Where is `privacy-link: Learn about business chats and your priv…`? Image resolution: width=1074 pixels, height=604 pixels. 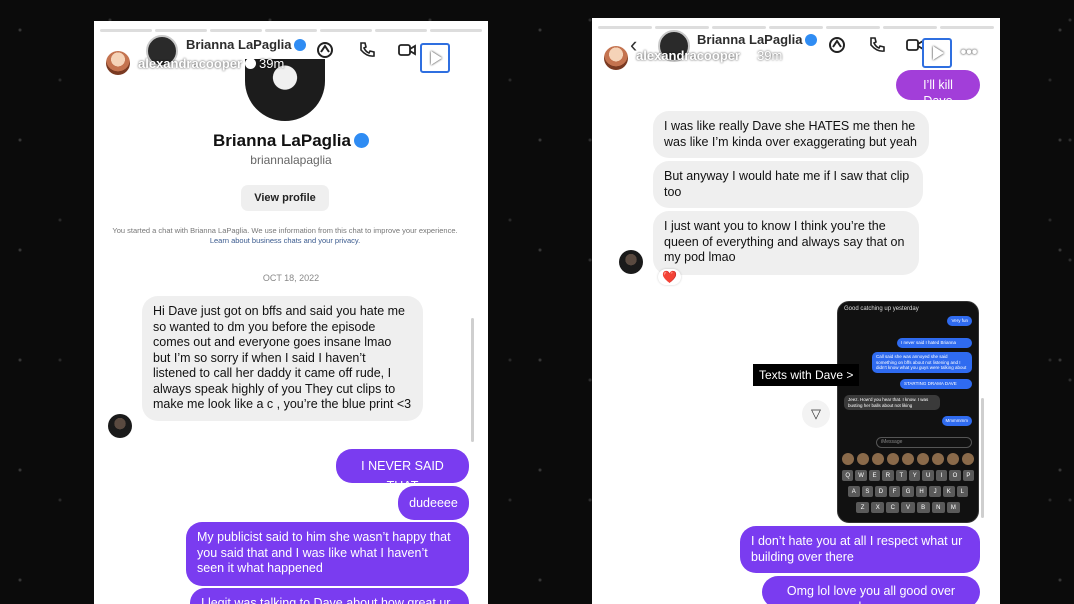 privacy-link: Learn about business chats and your priv… is located at coordinates (285, 240).